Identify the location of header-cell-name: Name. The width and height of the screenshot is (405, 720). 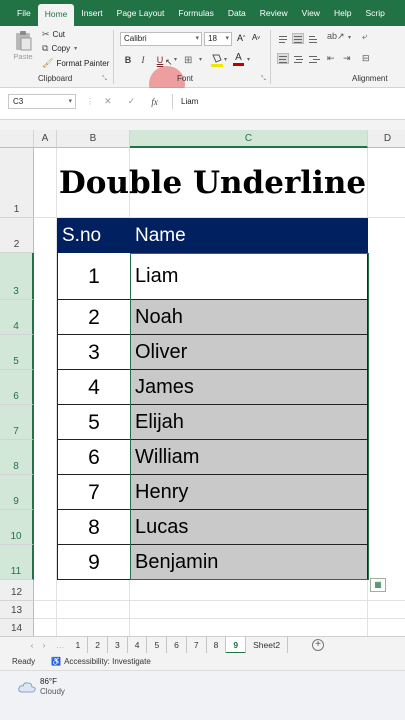
(249, 235).